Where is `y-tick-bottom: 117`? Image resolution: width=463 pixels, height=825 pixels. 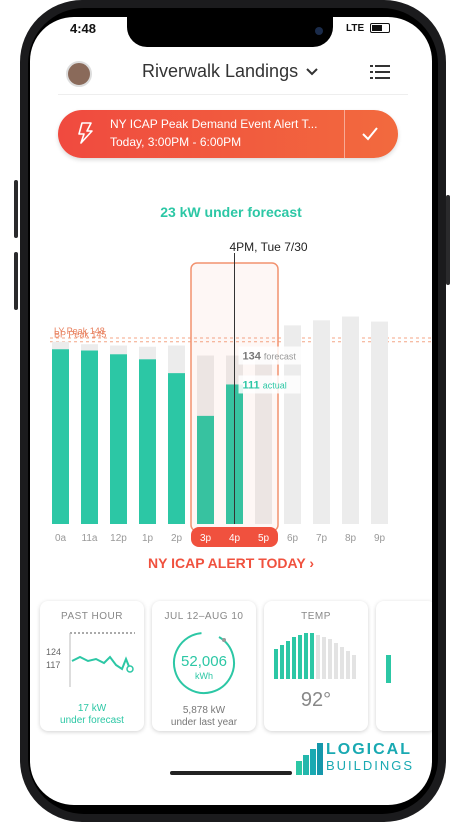 y-tick-bottom: 117 is located at coordinates (53, 665).